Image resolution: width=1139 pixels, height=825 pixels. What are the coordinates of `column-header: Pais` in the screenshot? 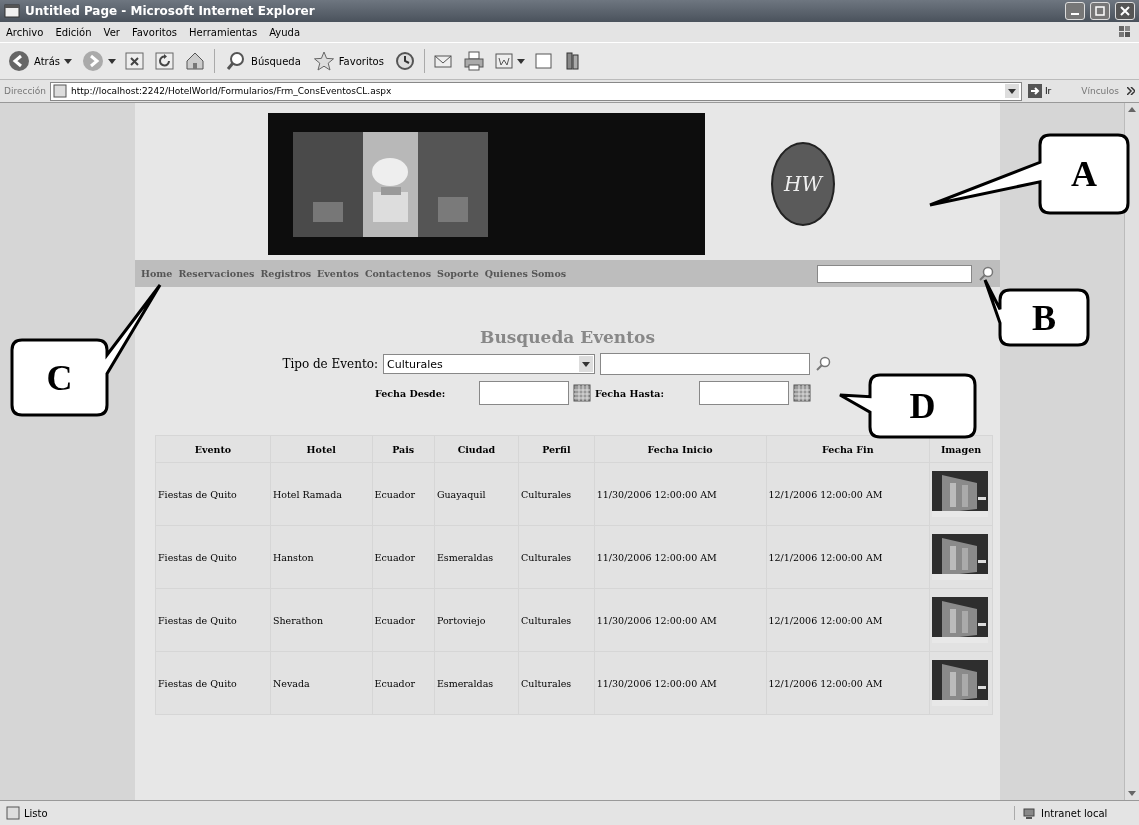 It's located at (403, 449).